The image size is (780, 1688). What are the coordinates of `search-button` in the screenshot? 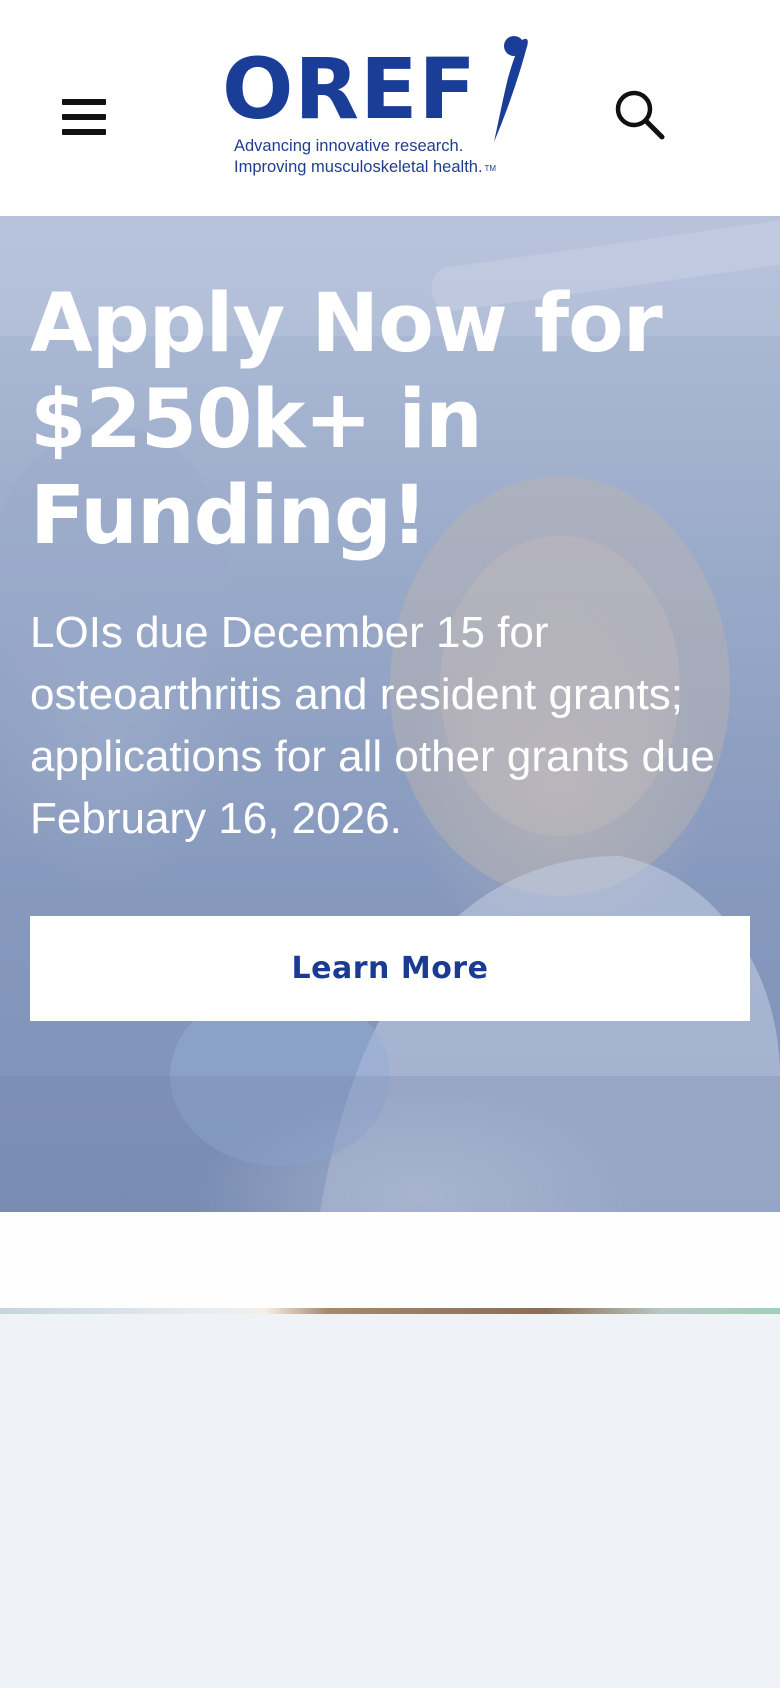 It's located at (639, 114).